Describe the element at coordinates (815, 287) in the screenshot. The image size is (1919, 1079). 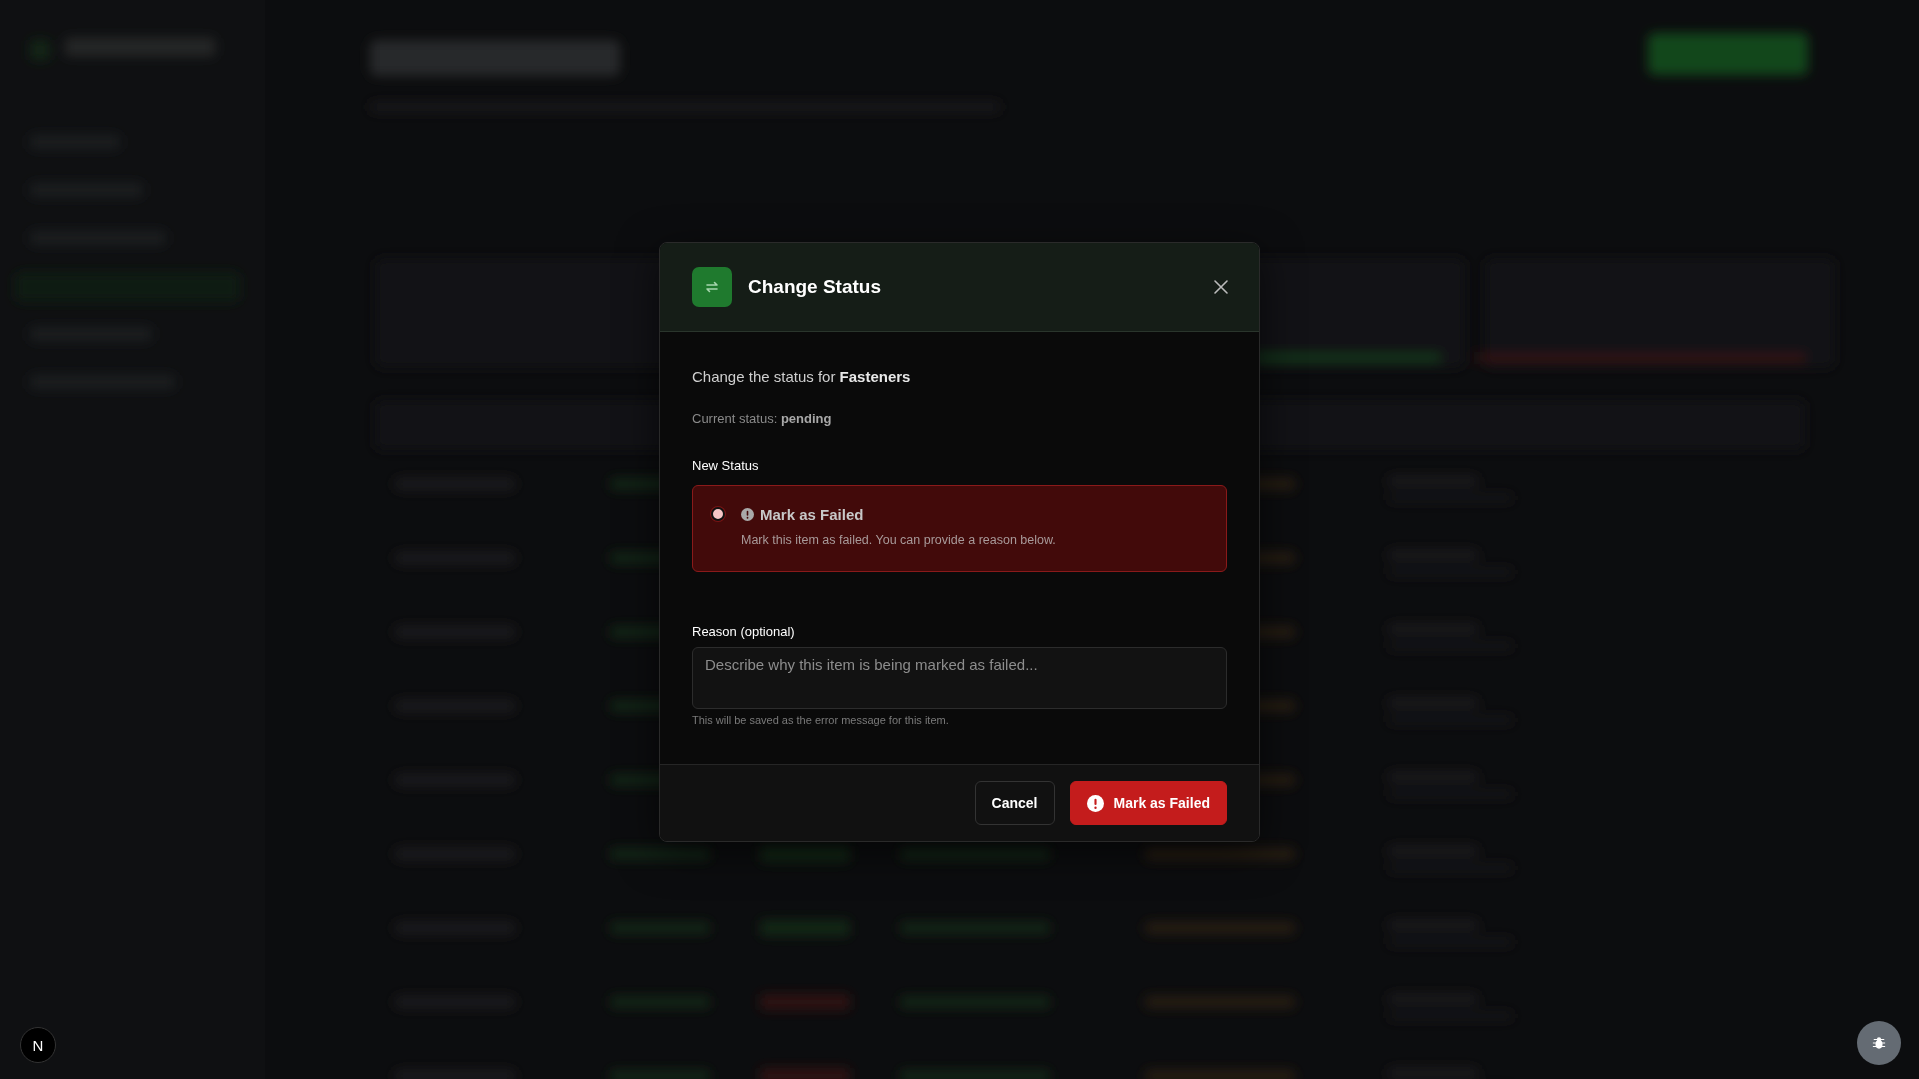
I see `dialog-title: Change Status` at that location.